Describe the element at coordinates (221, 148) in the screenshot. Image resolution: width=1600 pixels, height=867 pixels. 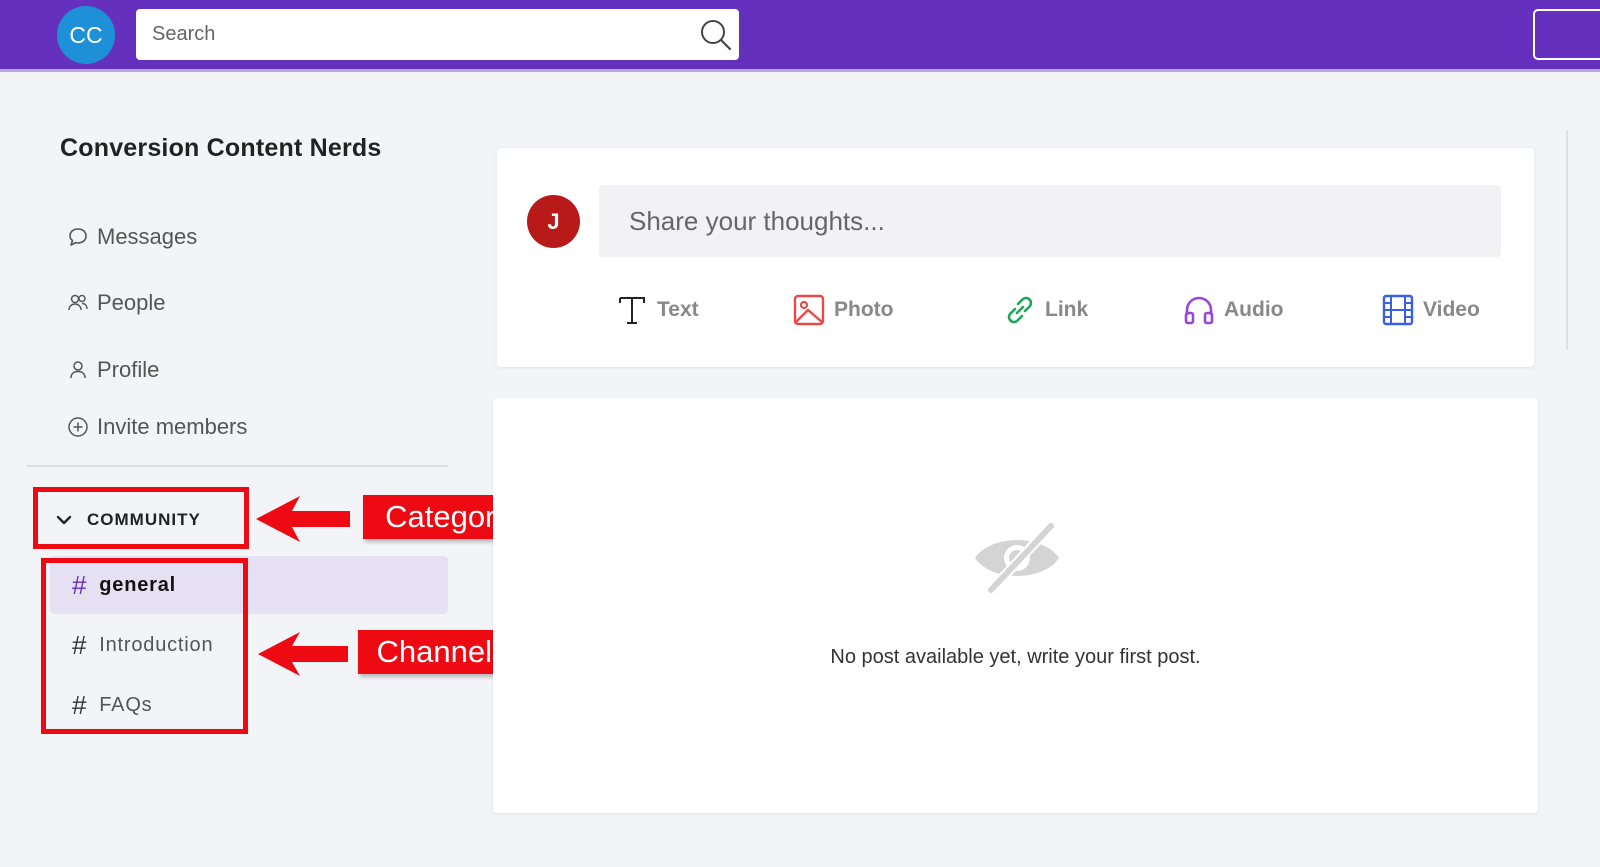
I see `community-title: Conversion Content Nerds` at that location.